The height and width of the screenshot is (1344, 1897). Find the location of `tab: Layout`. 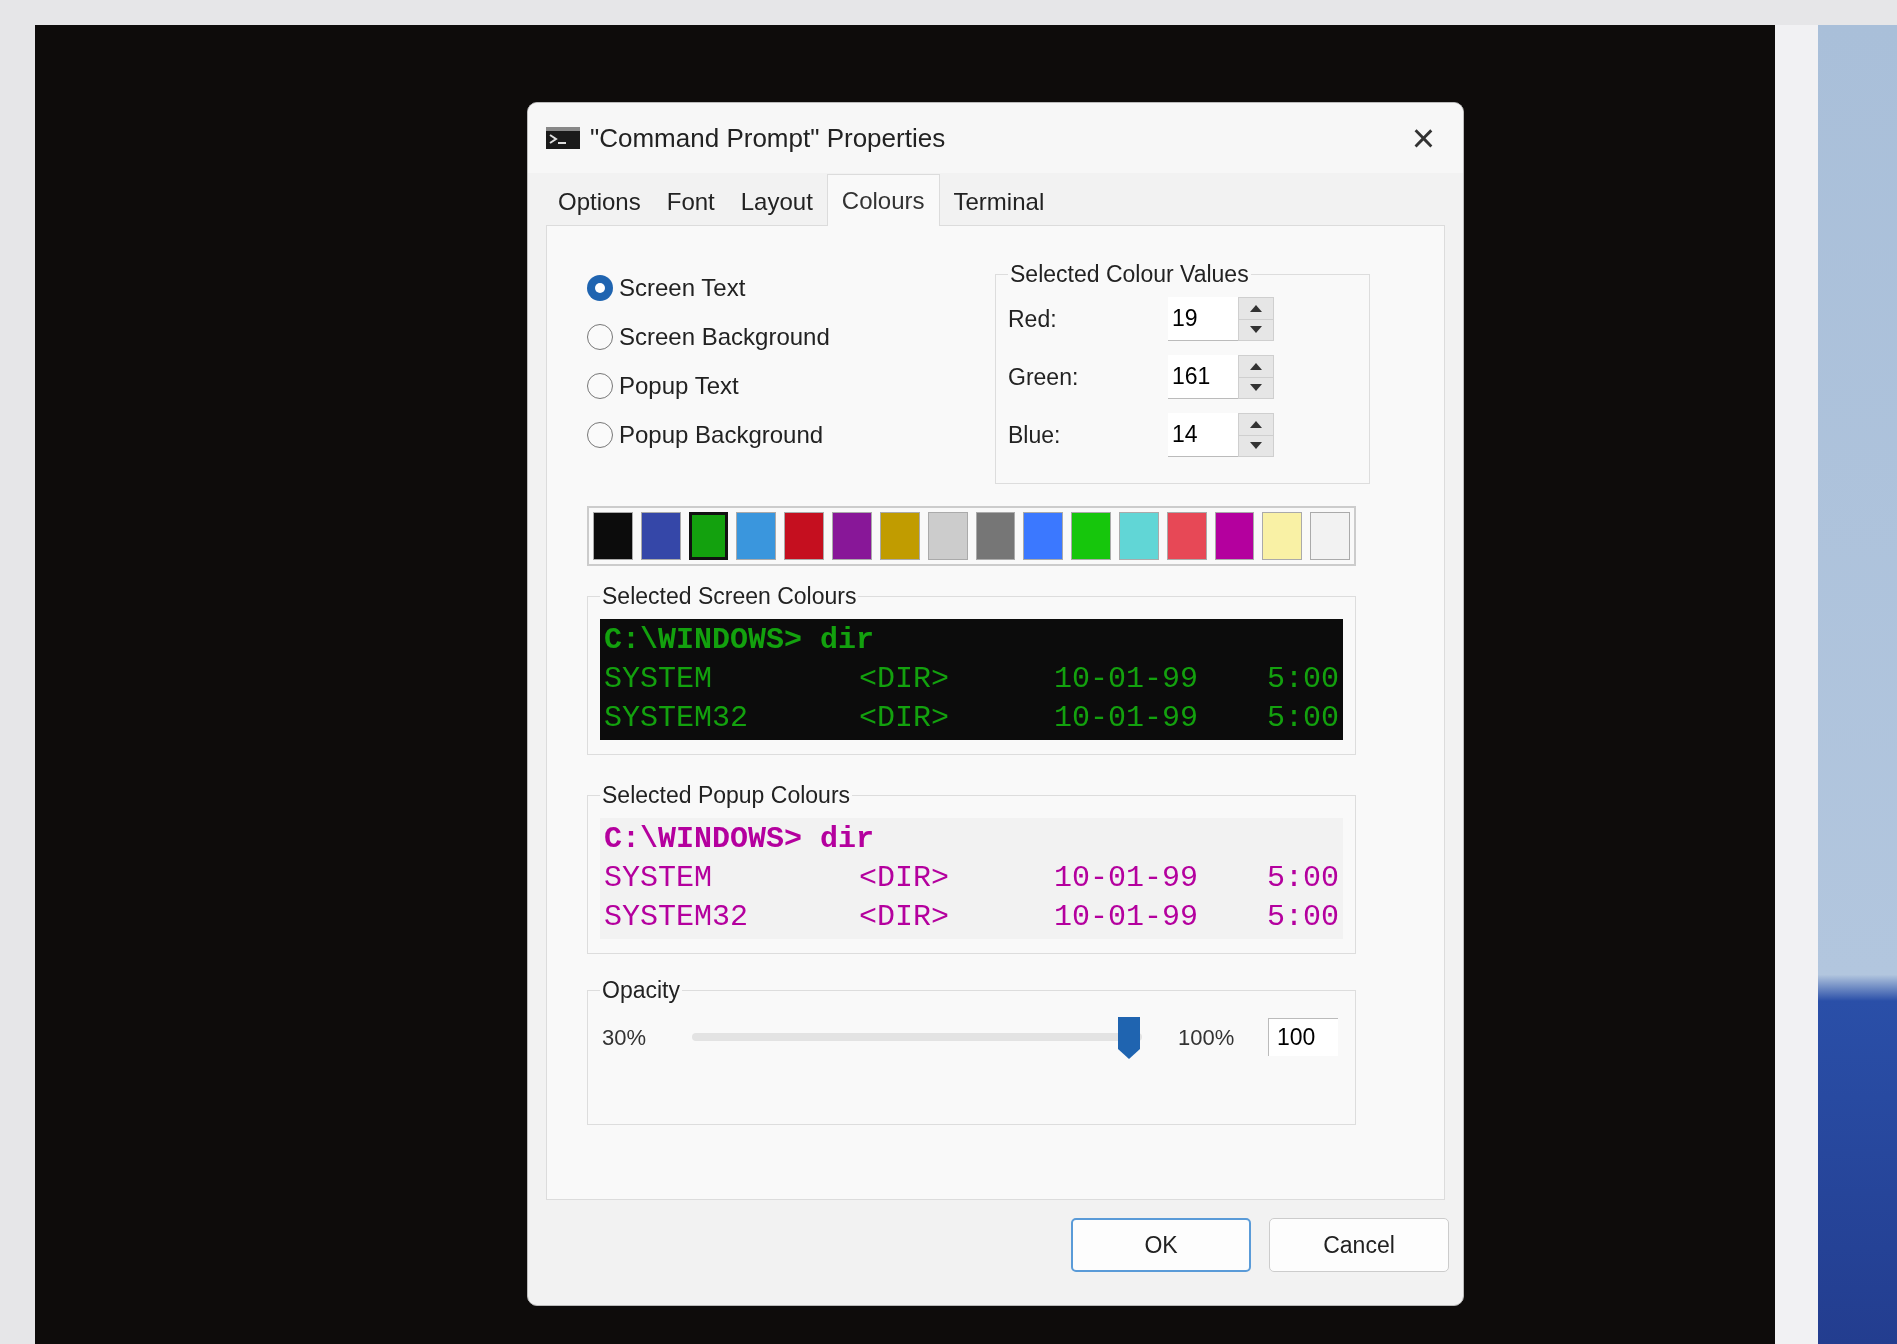

tab: Layout is located at coordinates (776, 202).